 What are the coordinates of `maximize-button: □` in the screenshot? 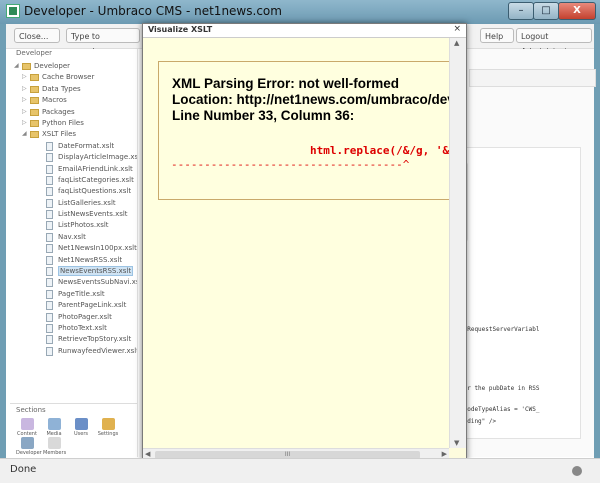 It's located at (546, 11).